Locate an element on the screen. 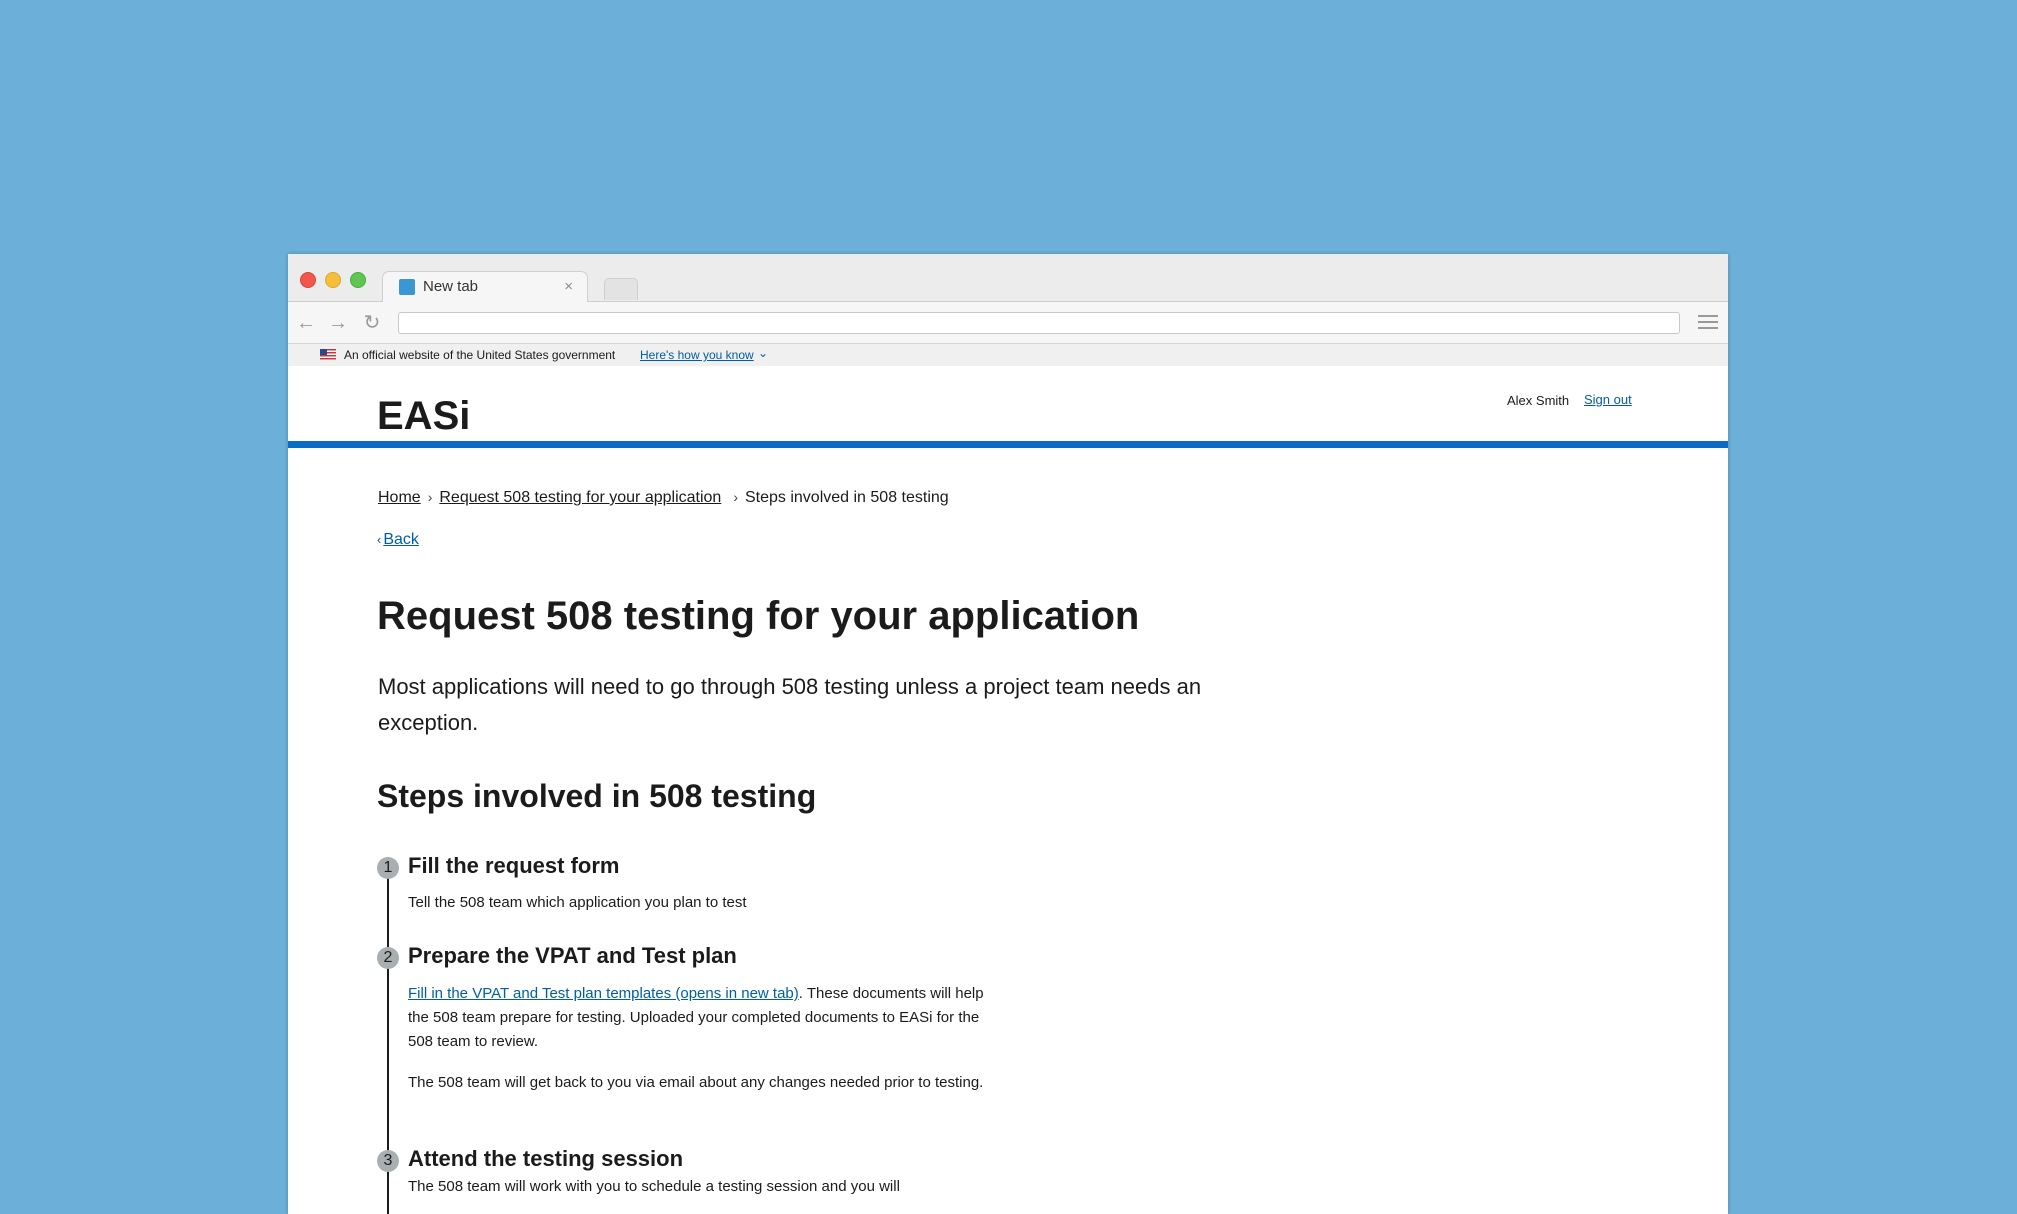 This screenshot has height=1214, width=2017. browser-tab: New tab × is located at coordinates (485, 287).